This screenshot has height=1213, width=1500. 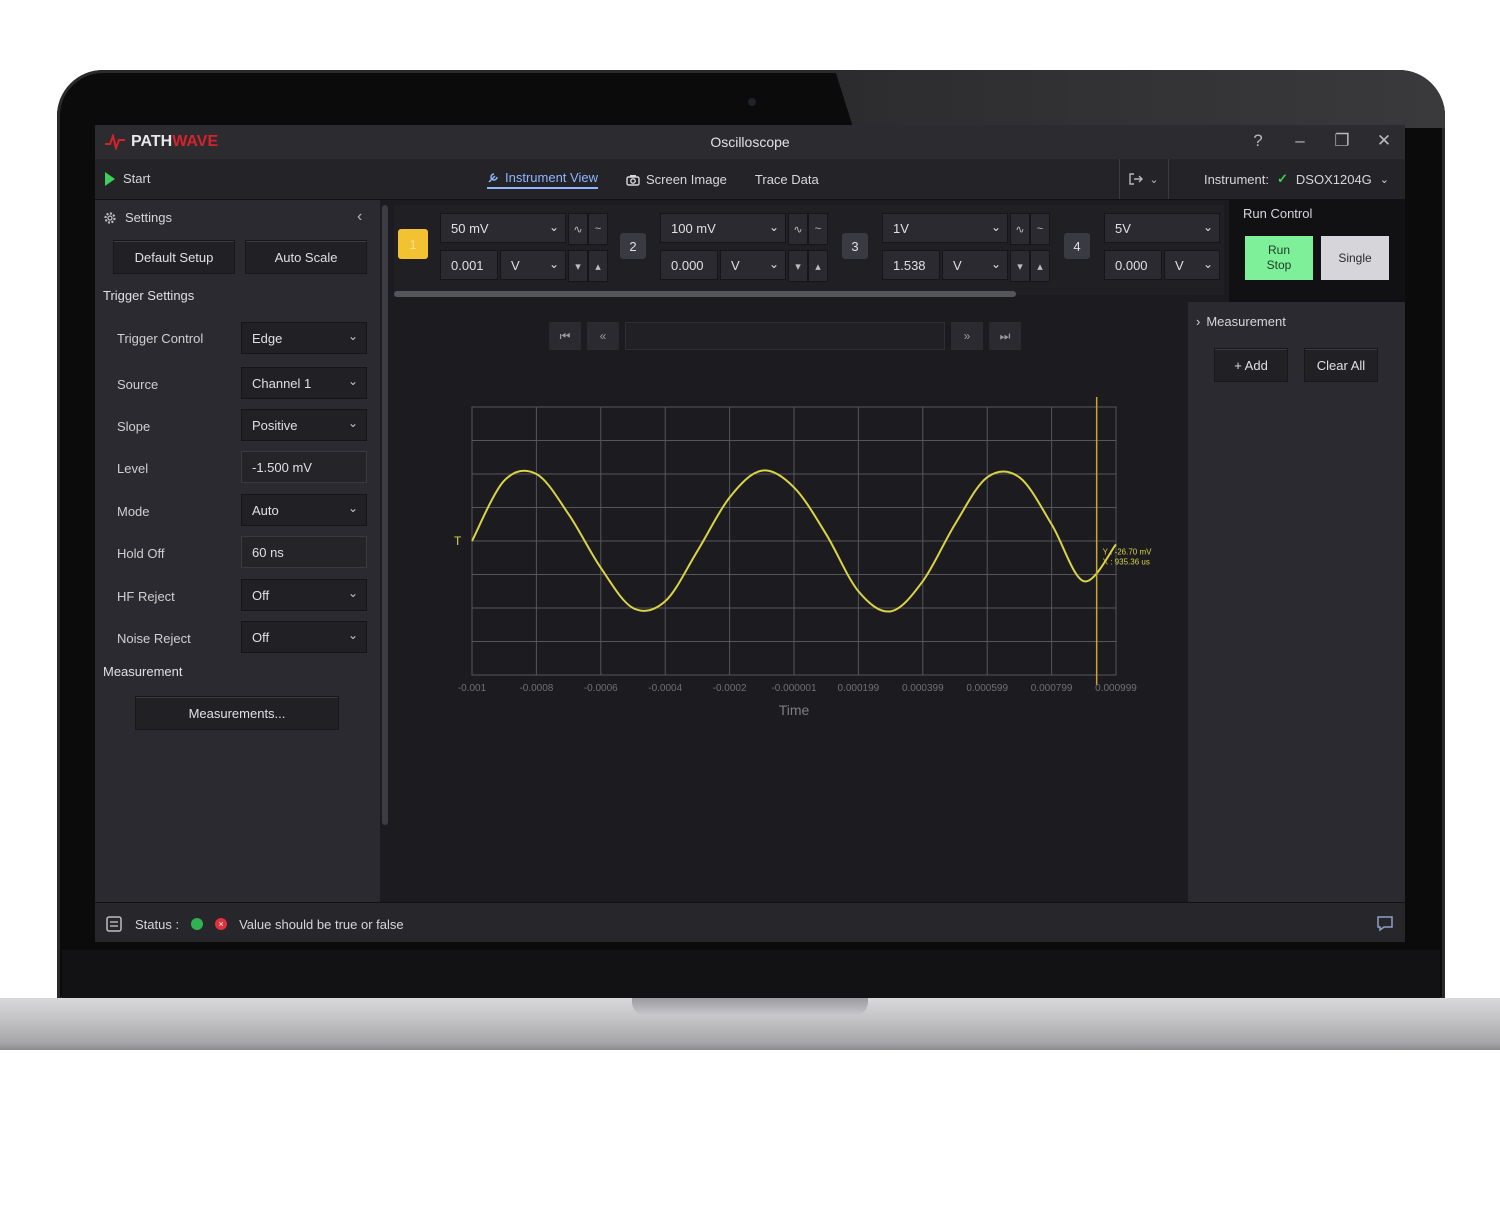 What do you see at coordinates (503, 228) in the screenshot?
I see `channel-1-scale-select: 50 mV ⌄` at bounding box center [503, 228].